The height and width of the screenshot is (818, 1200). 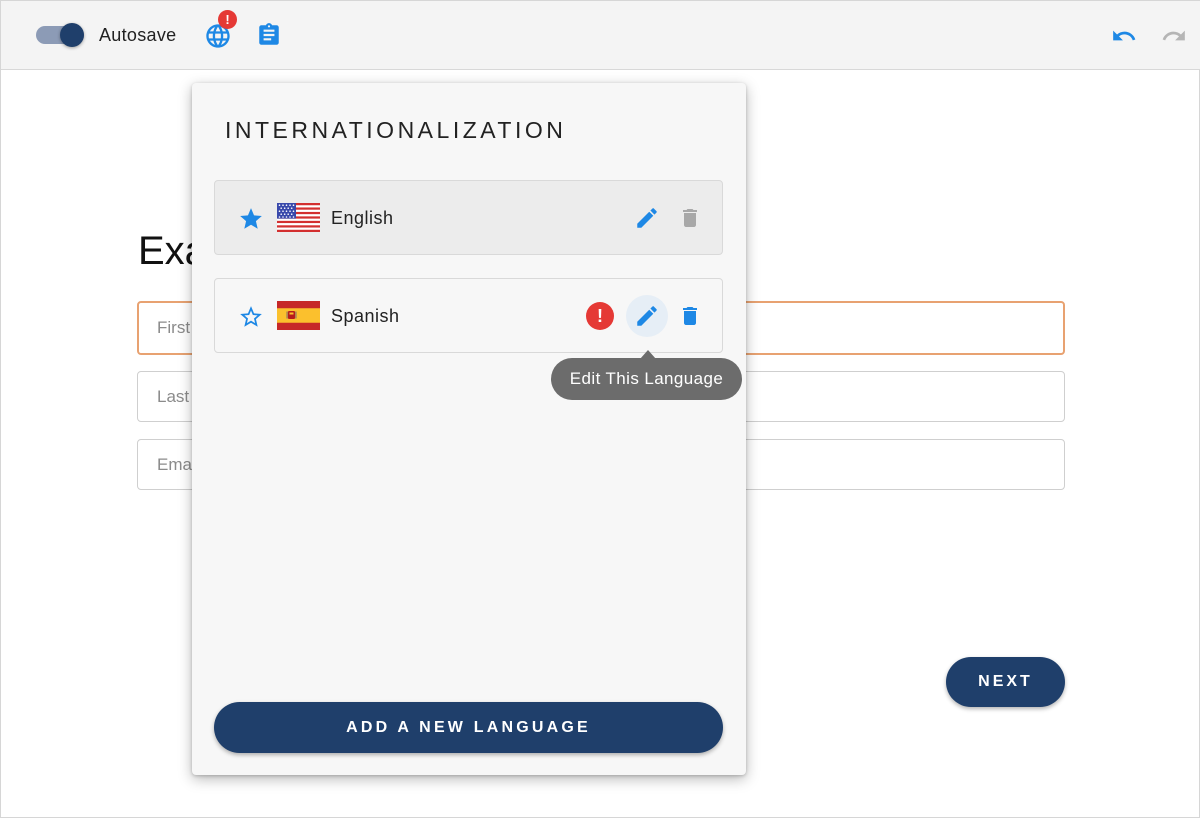 What do you see at coordinates (251, 219) in the screenshot?
I see `star-filled-icon` at bounding box center [251, 219].